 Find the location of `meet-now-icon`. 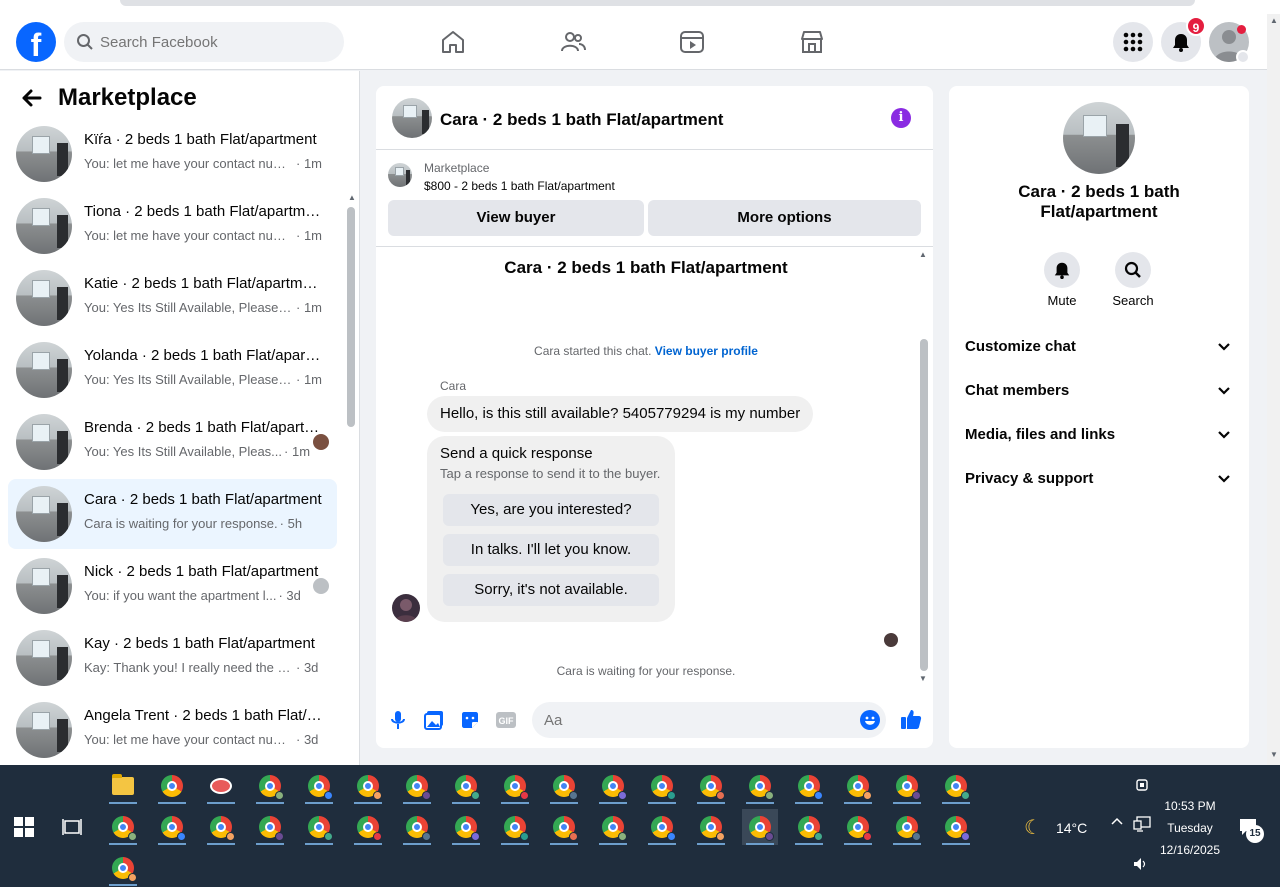

meet-now-icon is located at coordinates (1142, 786).